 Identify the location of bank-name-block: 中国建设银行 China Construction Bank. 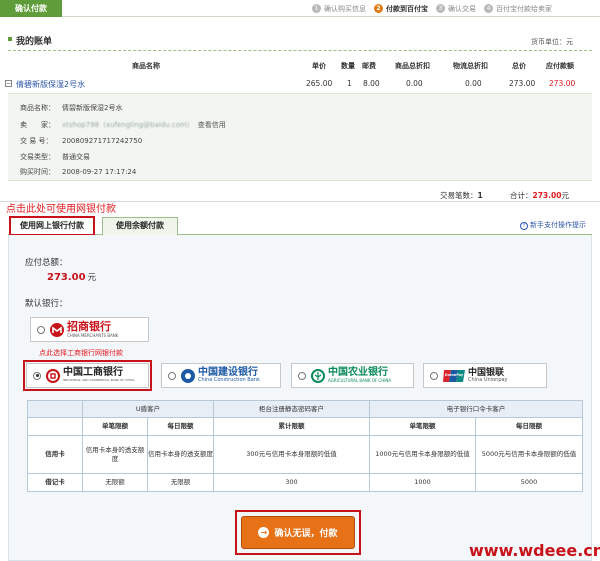
(229, 375).